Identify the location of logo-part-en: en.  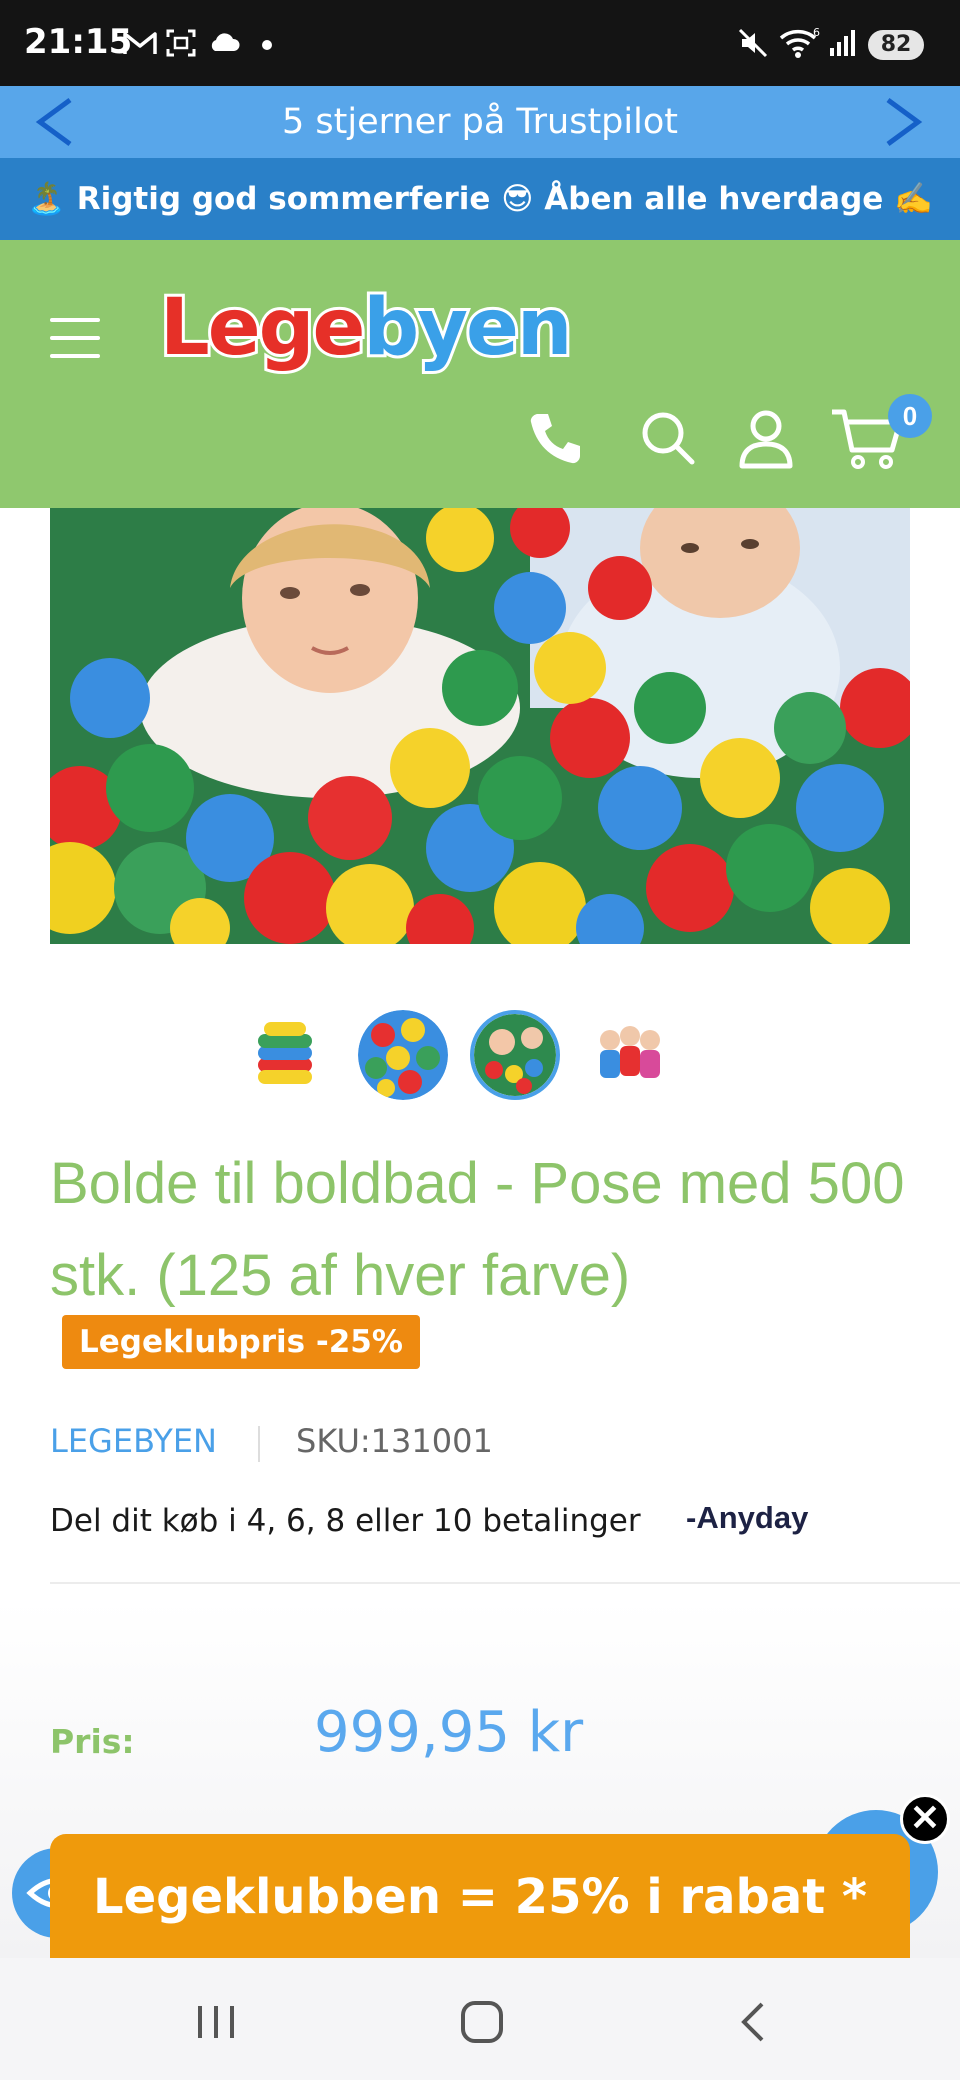
(519, 328).